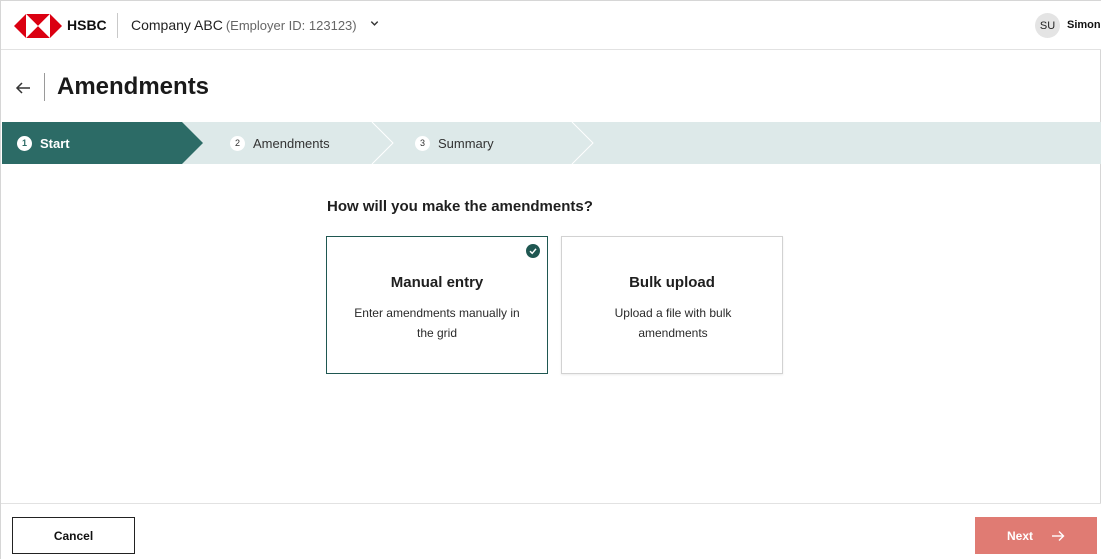 Image resolution: width=1101 pixels, height=559 pixels. I want to click on method-question: How will you make the amendments?, so click(460, 206).